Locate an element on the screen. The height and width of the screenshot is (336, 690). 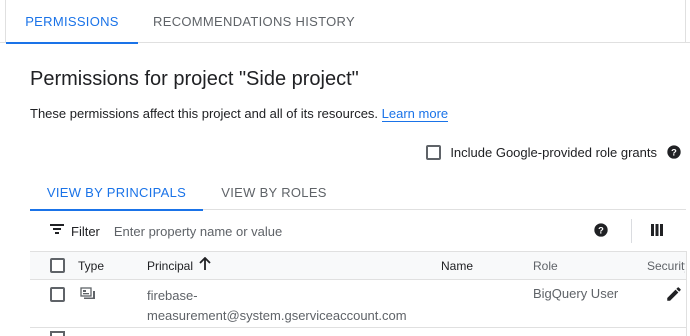
top-tab-bar: PERMISSIONS RECOMMENDATIONS HISTORY is located at coordinates (345, 22).